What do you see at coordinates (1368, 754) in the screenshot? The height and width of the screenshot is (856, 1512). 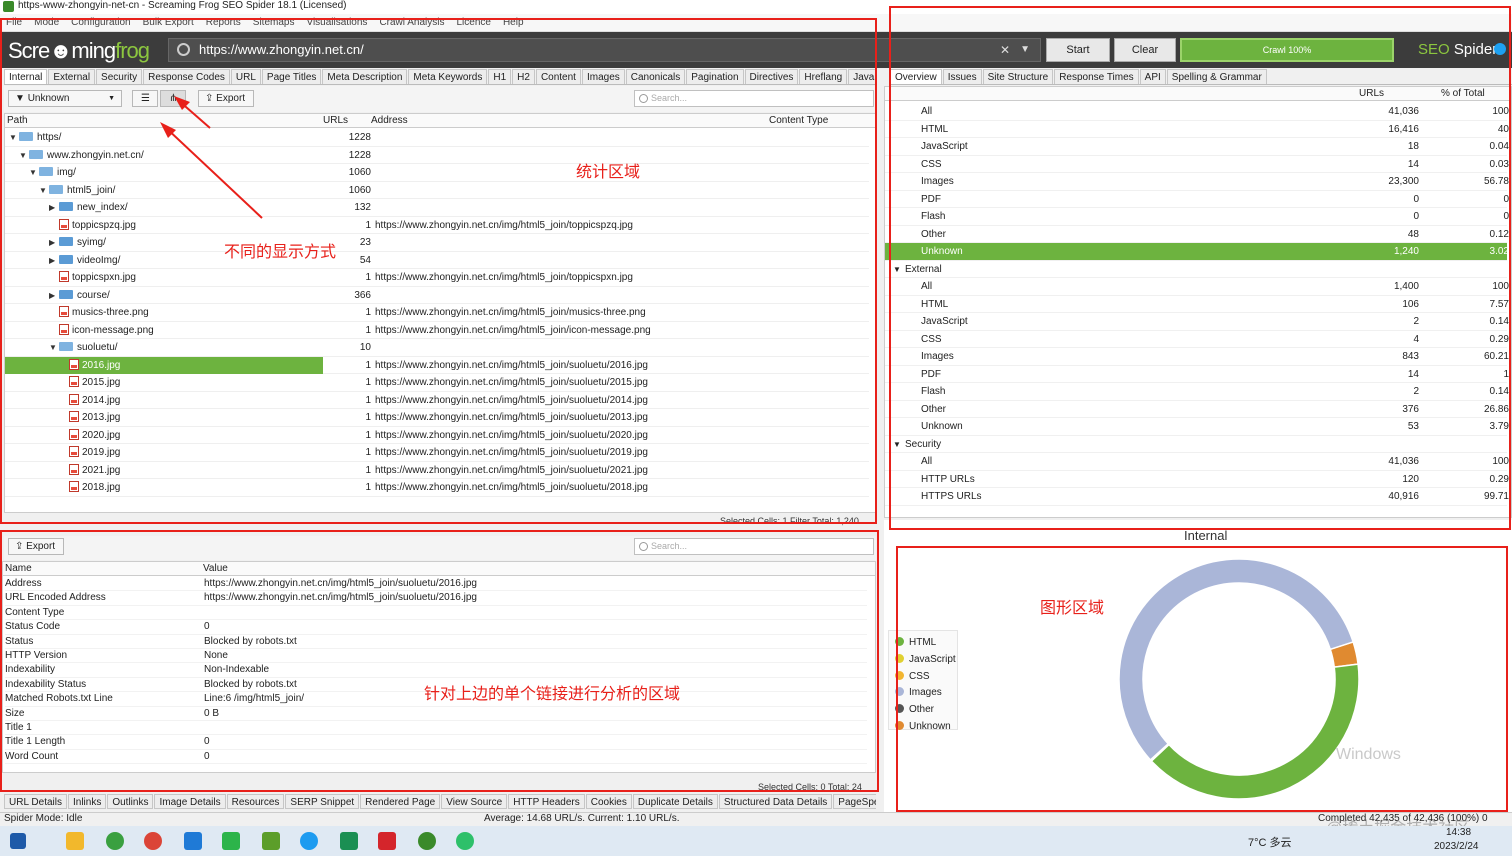 I see `windows-activation-watermark: Windows` at bounding box center [1368, 754].